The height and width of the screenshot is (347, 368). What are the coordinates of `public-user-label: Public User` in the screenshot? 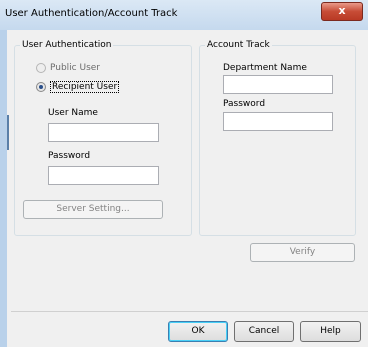 It's located at (75, 68).